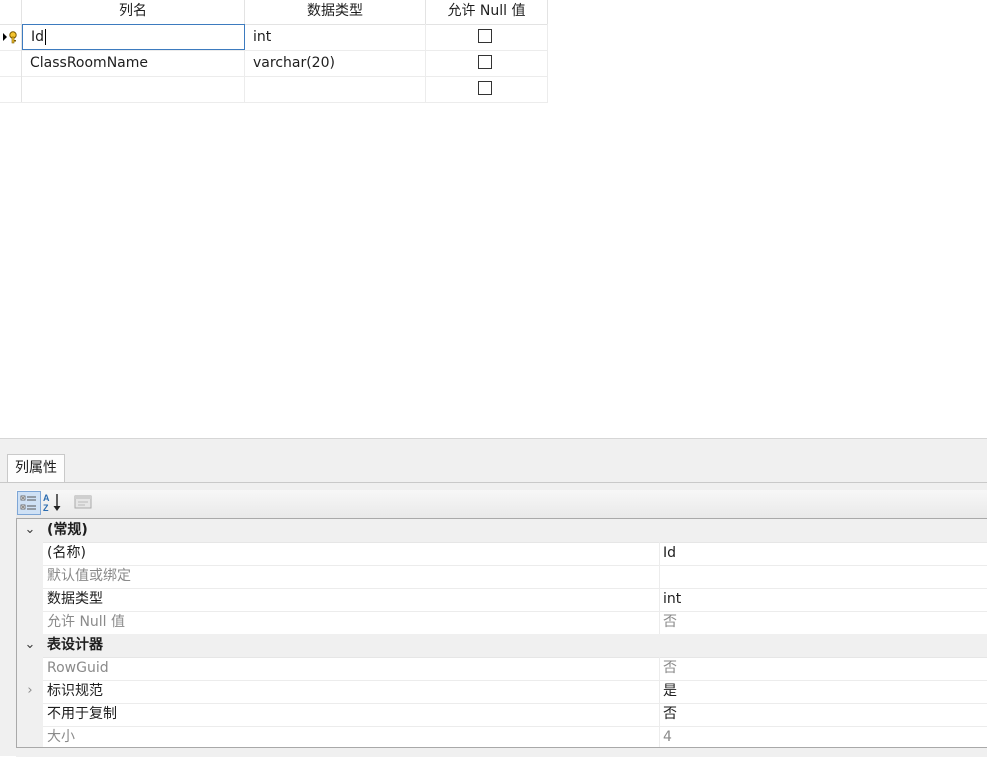  Describe the element at coordinates (37, 37) in the screenshot. I see `column-name-value: Id` at that location.